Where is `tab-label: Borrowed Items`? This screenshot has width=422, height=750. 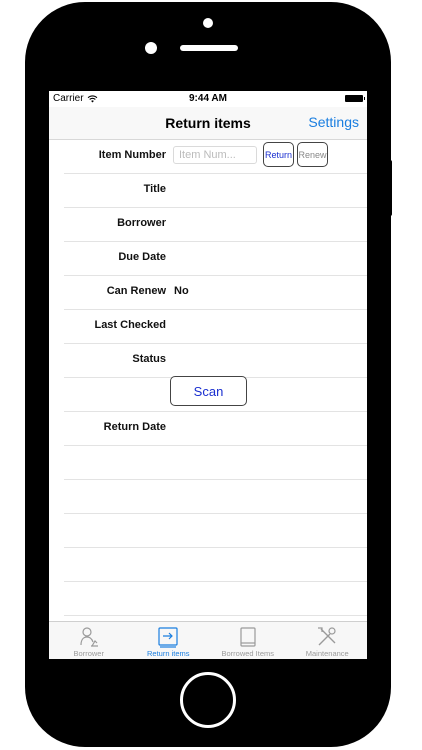 tab-label: Borrowed Items is located at coordinates (248, 653).